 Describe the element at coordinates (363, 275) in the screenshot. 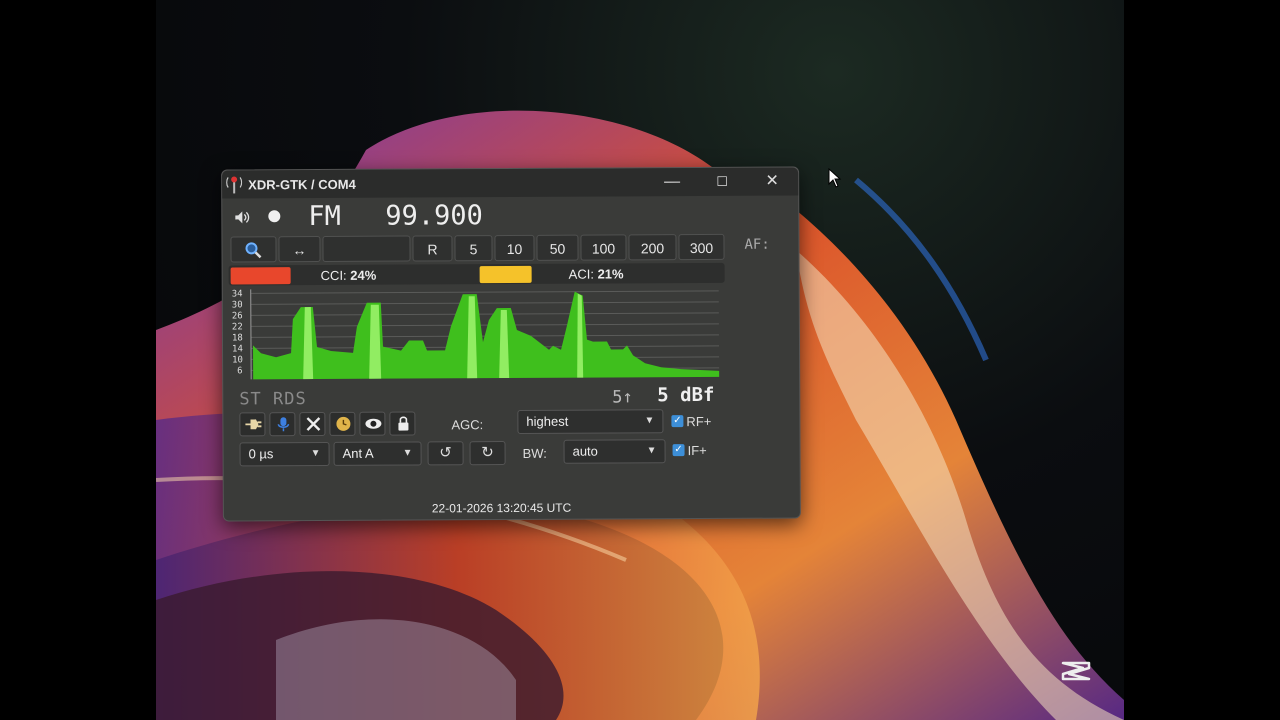

I see `cci-value: 24%` at that location.